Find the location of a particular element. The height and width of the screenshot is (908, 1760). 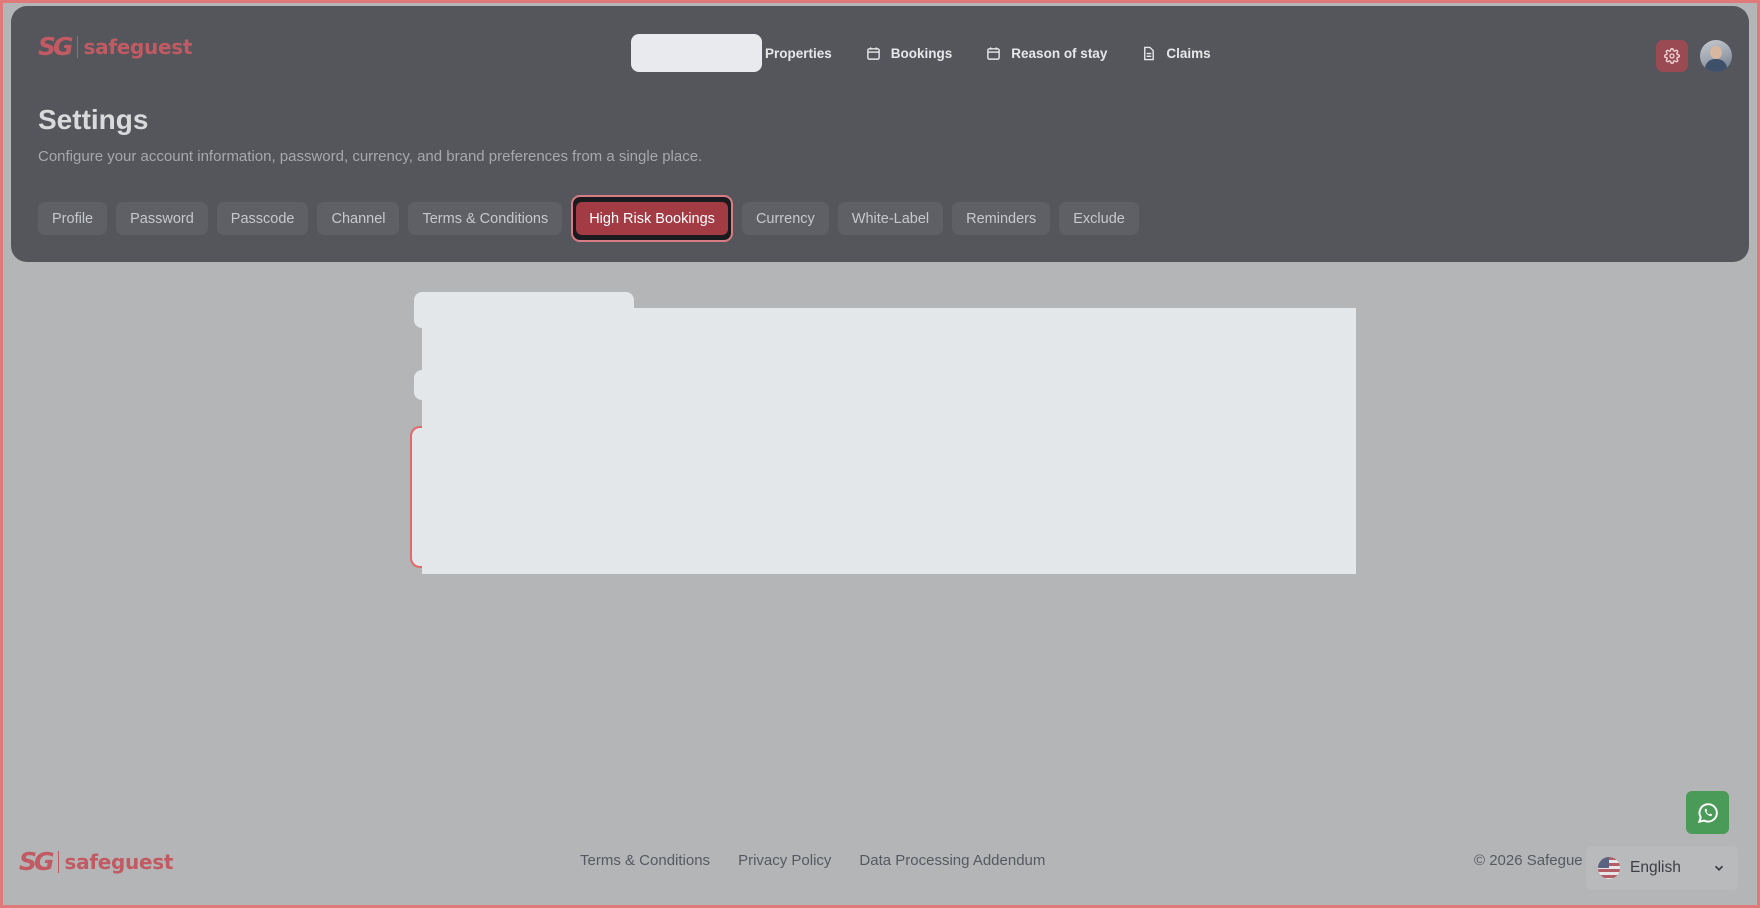

tab-password: Password is located at coordinates (162, 218).